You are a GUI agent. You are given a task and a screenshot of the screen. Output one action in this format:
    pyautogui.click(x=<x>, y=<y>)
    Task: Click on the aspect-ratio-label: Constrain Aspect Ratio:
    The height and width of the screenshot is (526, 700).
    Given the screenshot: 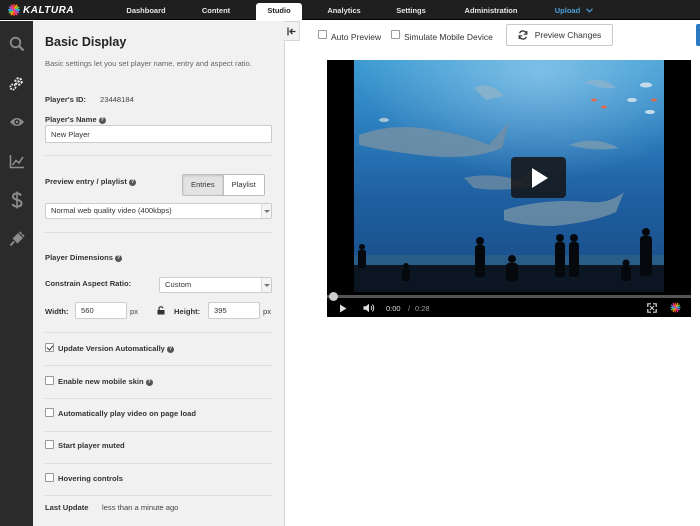 What is the action you would take?
    pyautogui.click(x=88, y=283)
    